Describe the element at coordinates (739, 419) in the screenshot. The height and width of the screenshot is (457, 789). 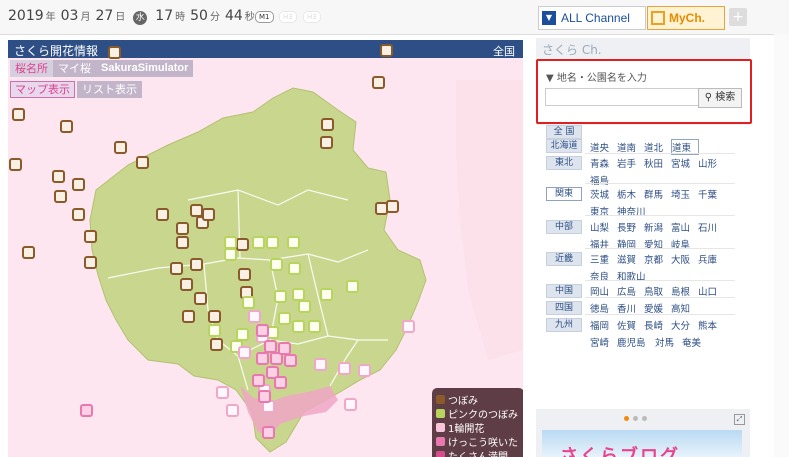
I see `expand-icon: ⤢` at that location.